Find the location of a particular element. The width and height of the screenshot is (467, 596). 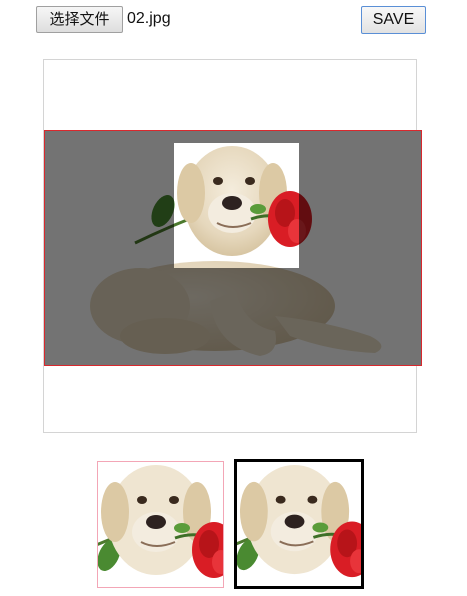

crop-preview-bordered is located at coordinates (299, 524).